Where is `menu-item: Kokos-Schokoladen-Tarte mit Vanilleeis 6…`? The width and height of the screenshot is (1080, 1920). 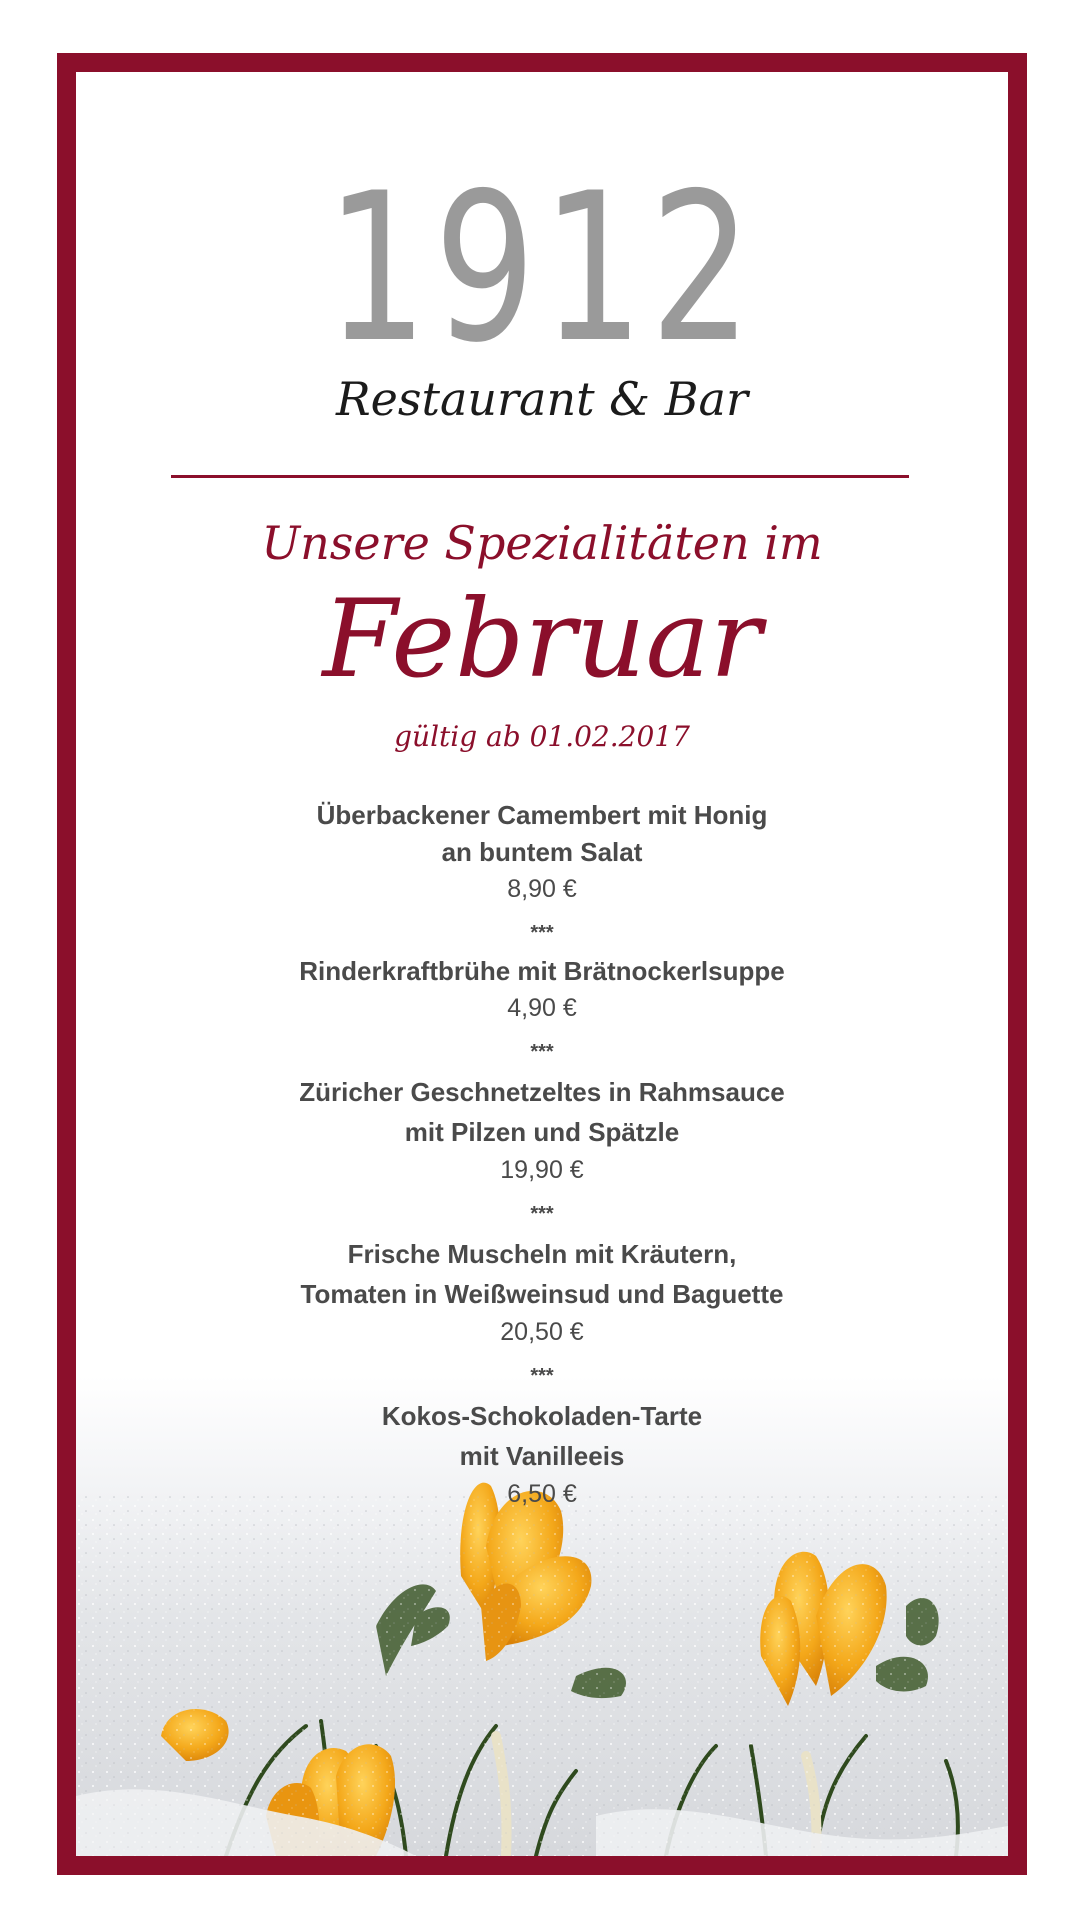
menu-item: Kokos-Schokoladen-Tarte mit Vanilleeis 6… is located at coordinates (542, 1454).